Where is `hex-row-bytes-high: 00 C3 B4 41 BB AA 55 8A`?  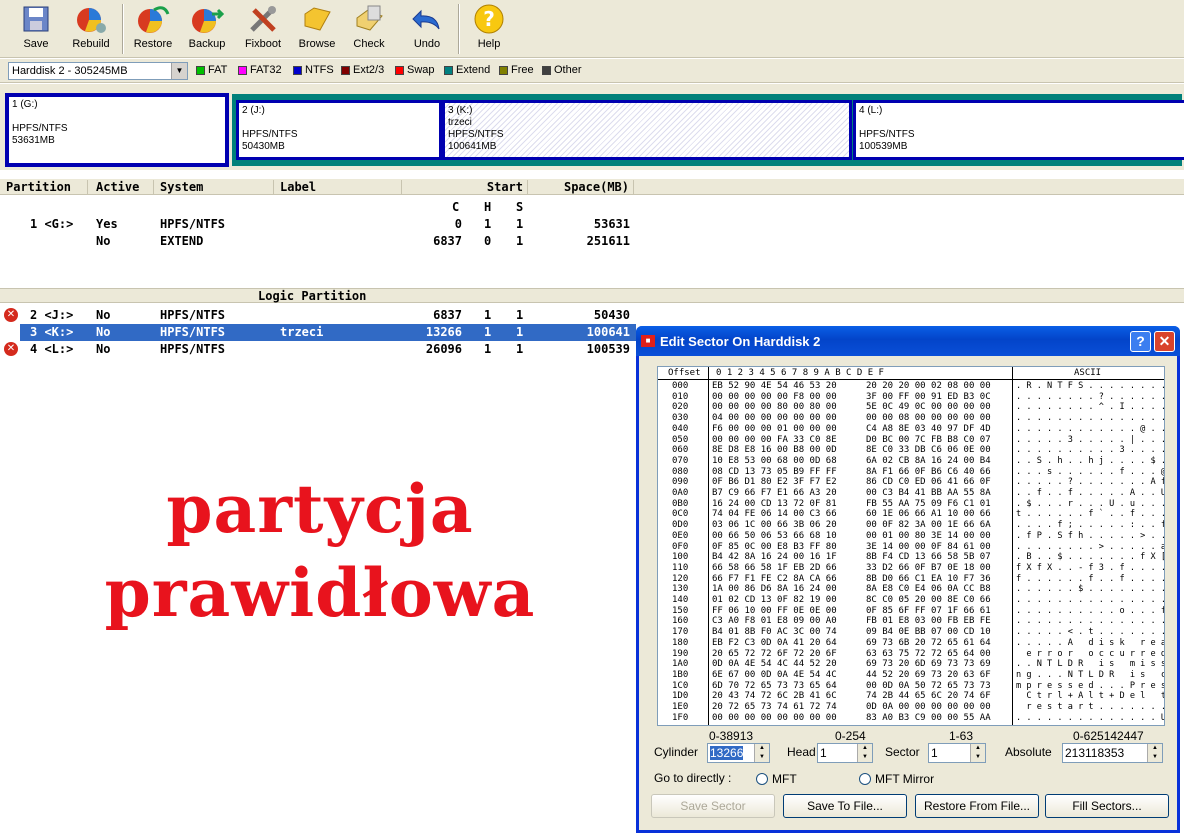 hex-row-bytes-high: 00 C3 B4 41 BB AA 55 8A is located at coordinates (928, 493).